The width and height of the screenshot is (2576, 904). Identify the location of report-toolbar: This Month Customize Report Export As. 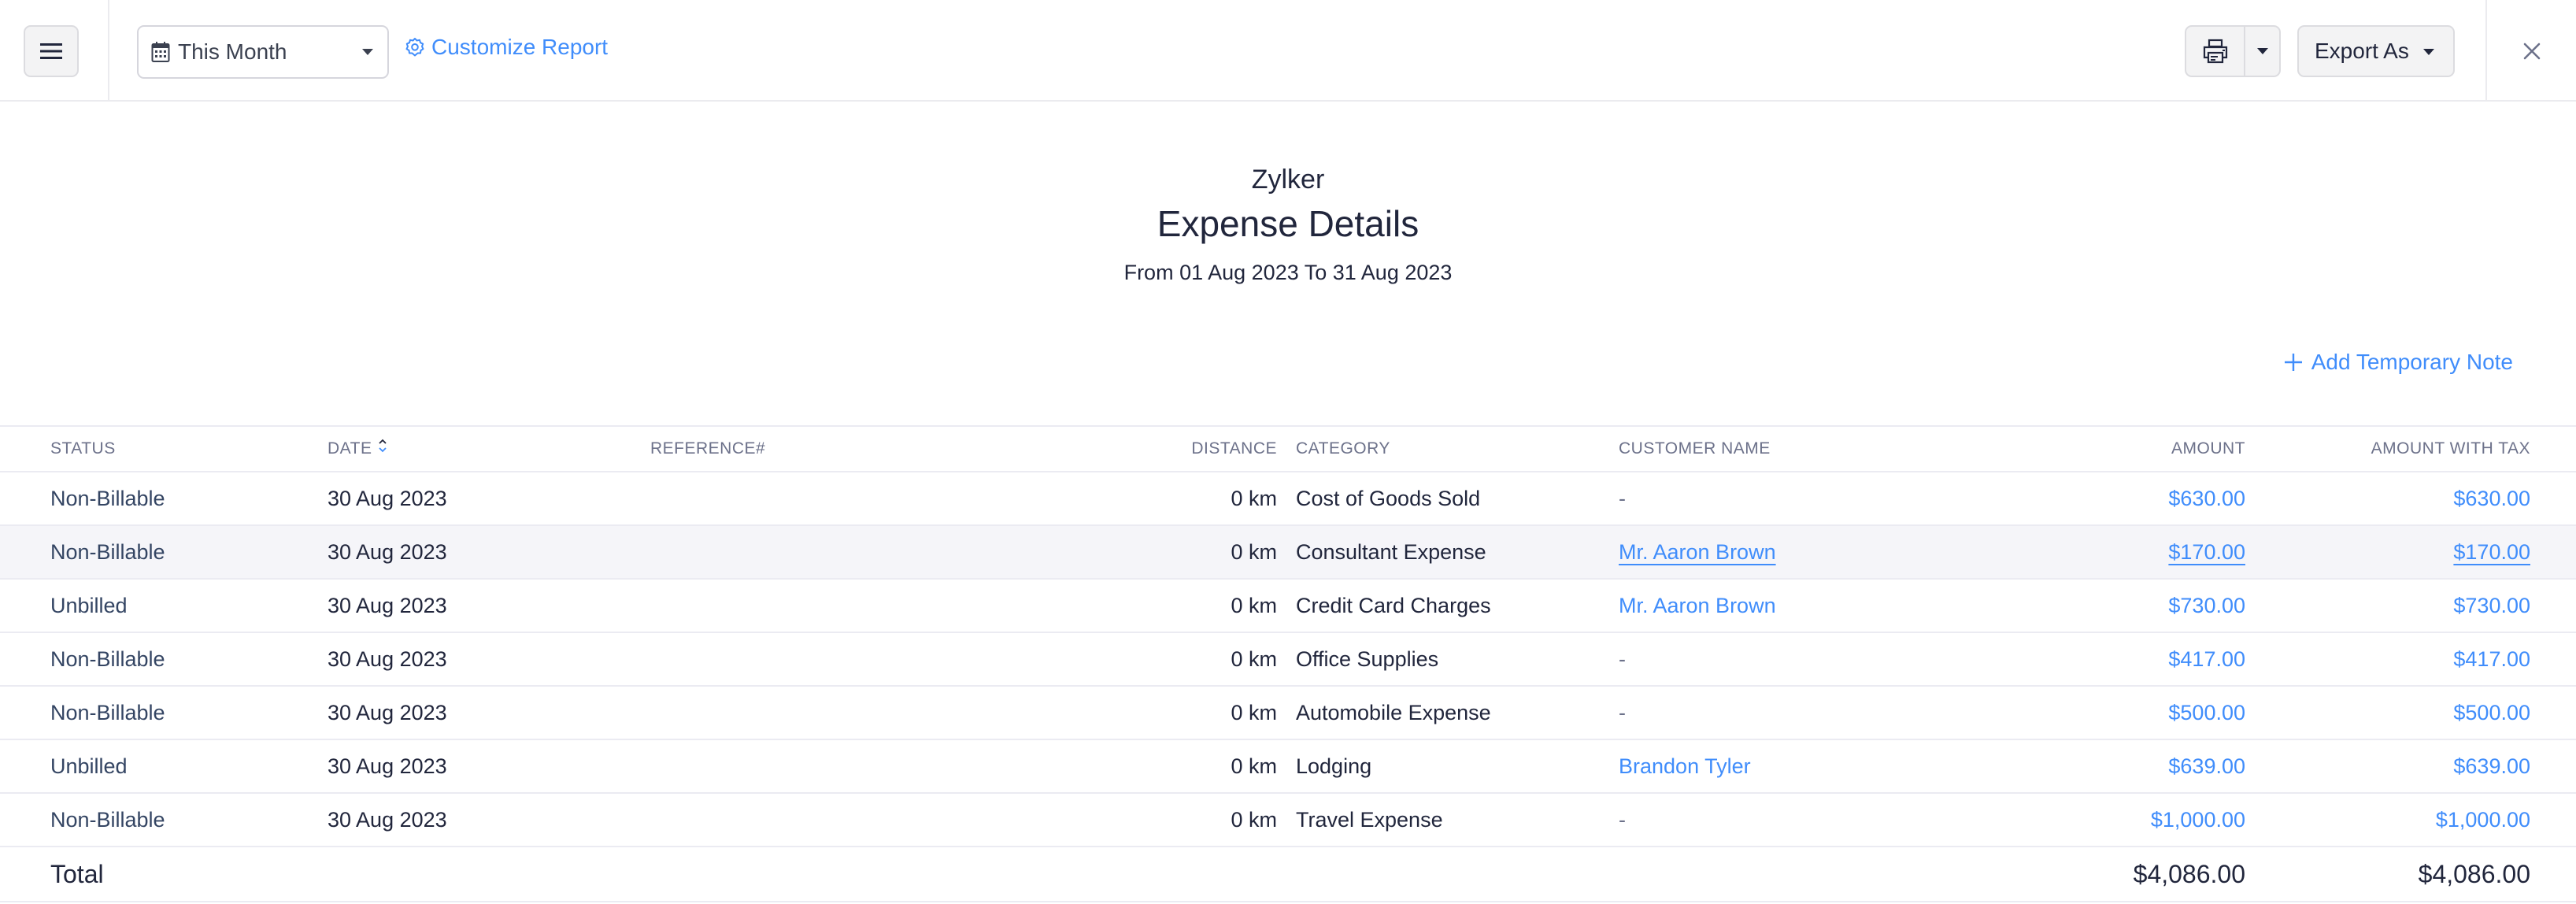
(1288, 51).